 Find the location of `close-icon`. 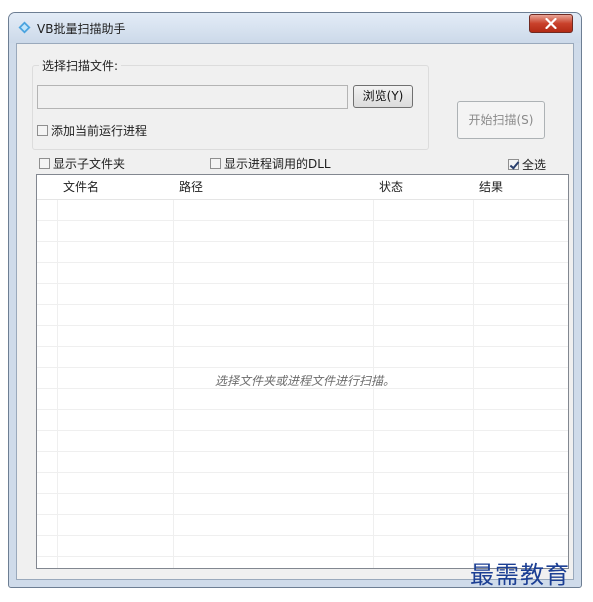

close-icon is located at coordinates (551, 23).